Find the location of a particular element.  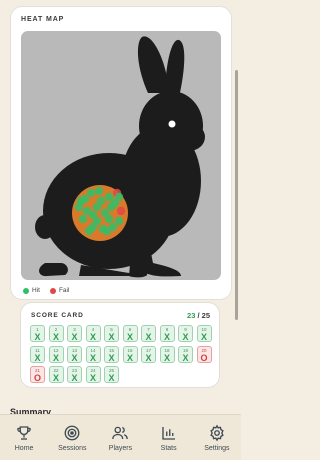

tab-home-label: Home is located at coordinates (24, 448).